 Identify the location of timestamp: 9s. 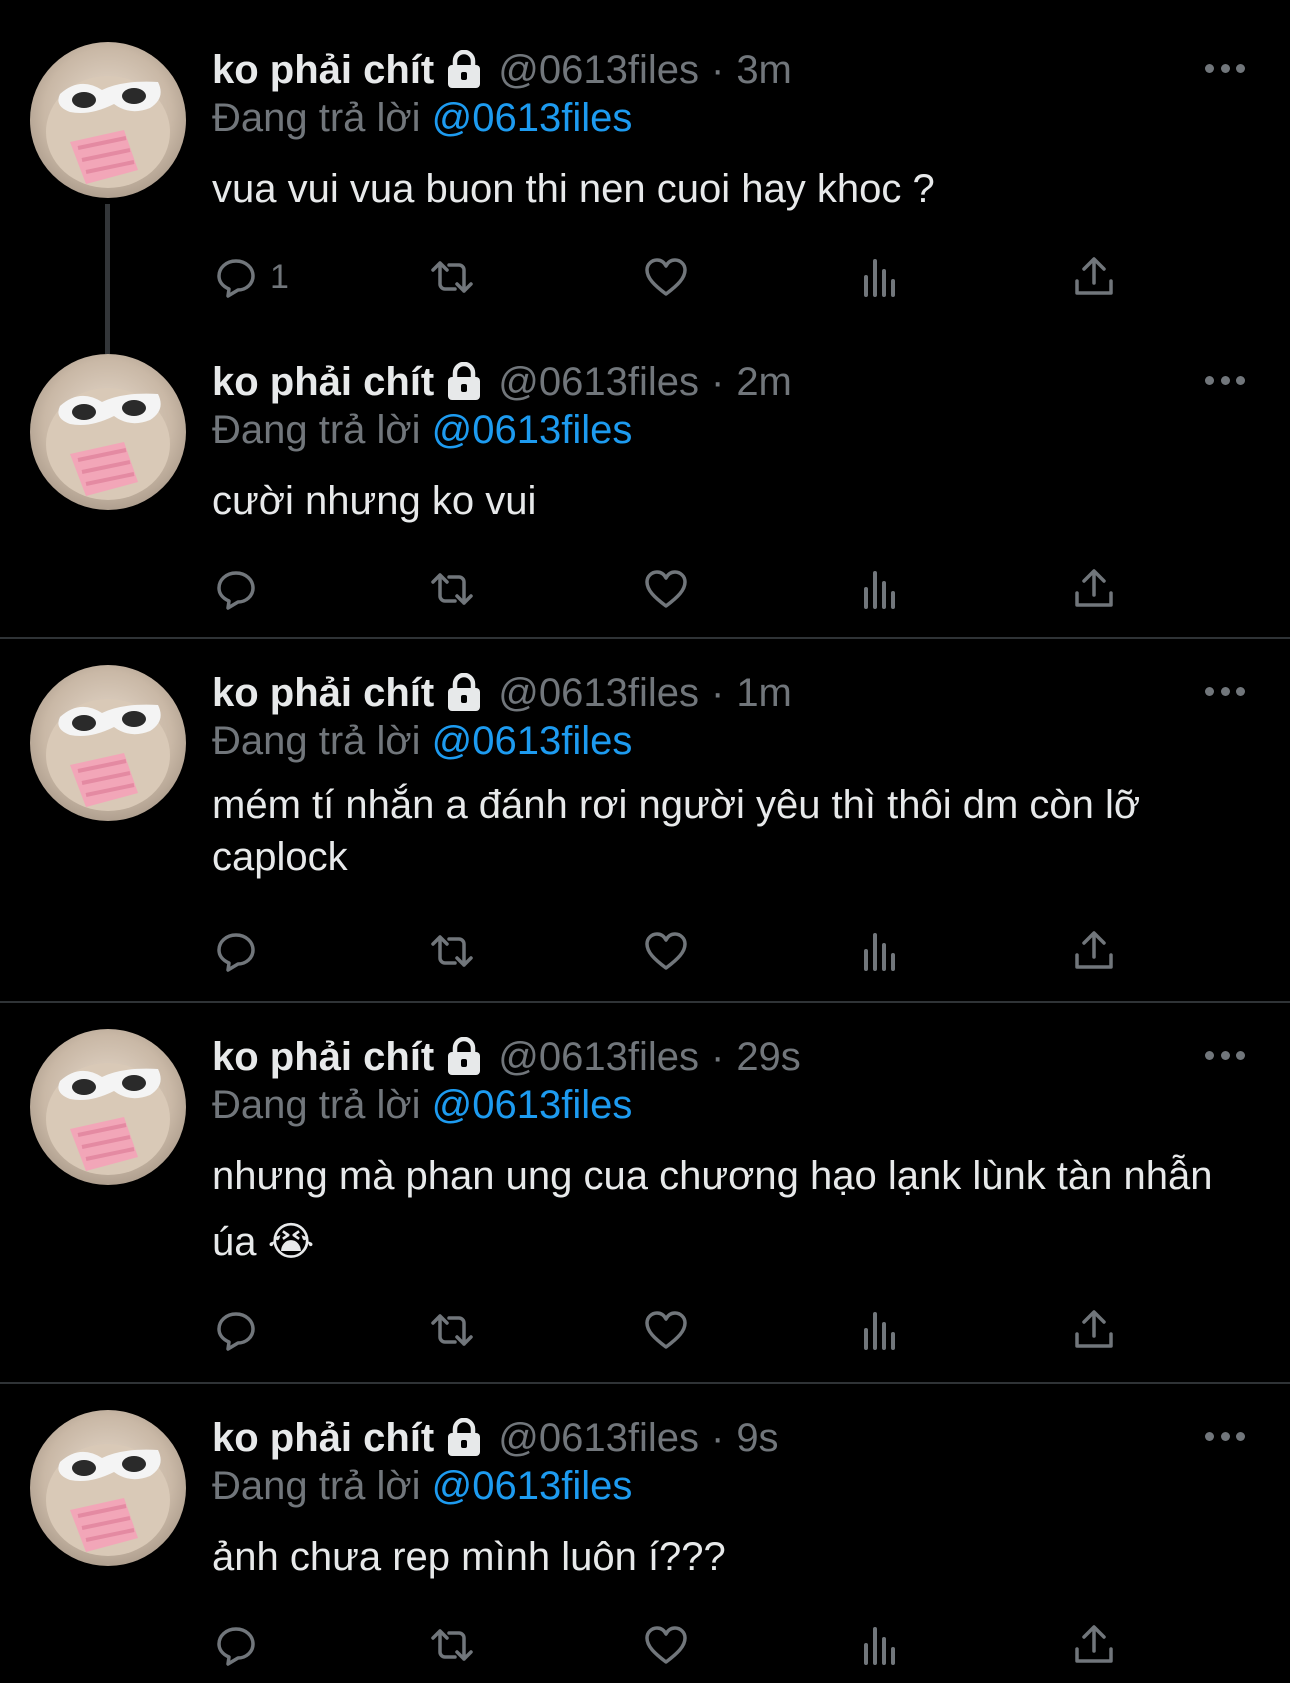
(757, 1438).